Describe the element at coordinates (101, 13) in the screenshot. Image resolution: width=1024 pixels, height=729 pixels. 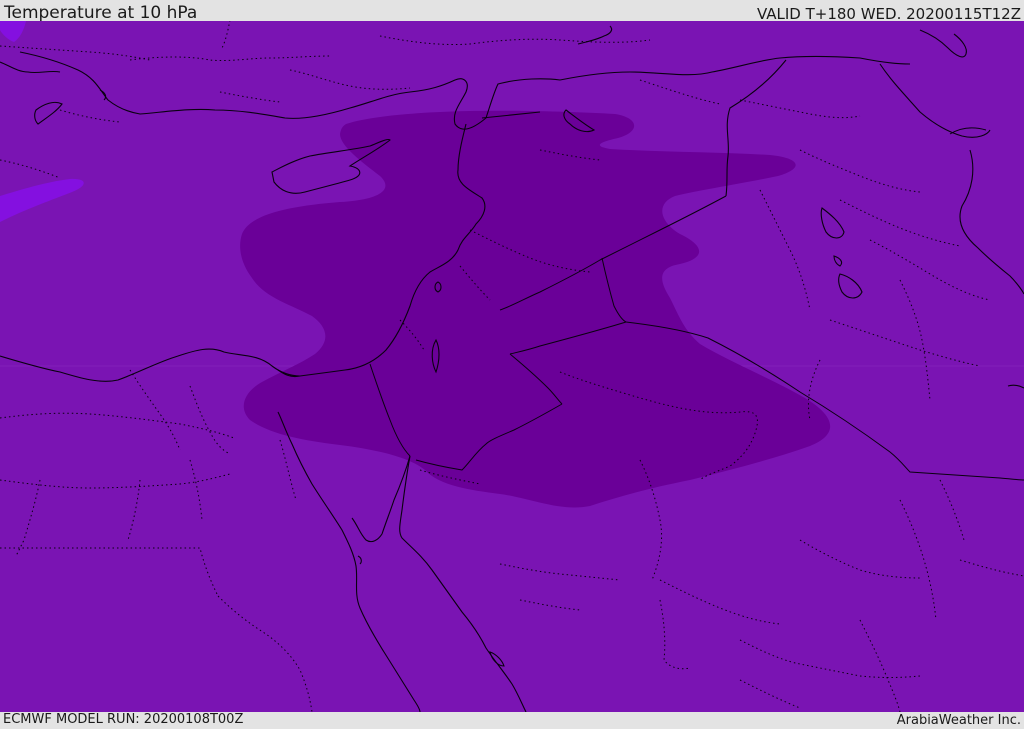
I see `map-title: Temperature at 10 hPa` at that location.